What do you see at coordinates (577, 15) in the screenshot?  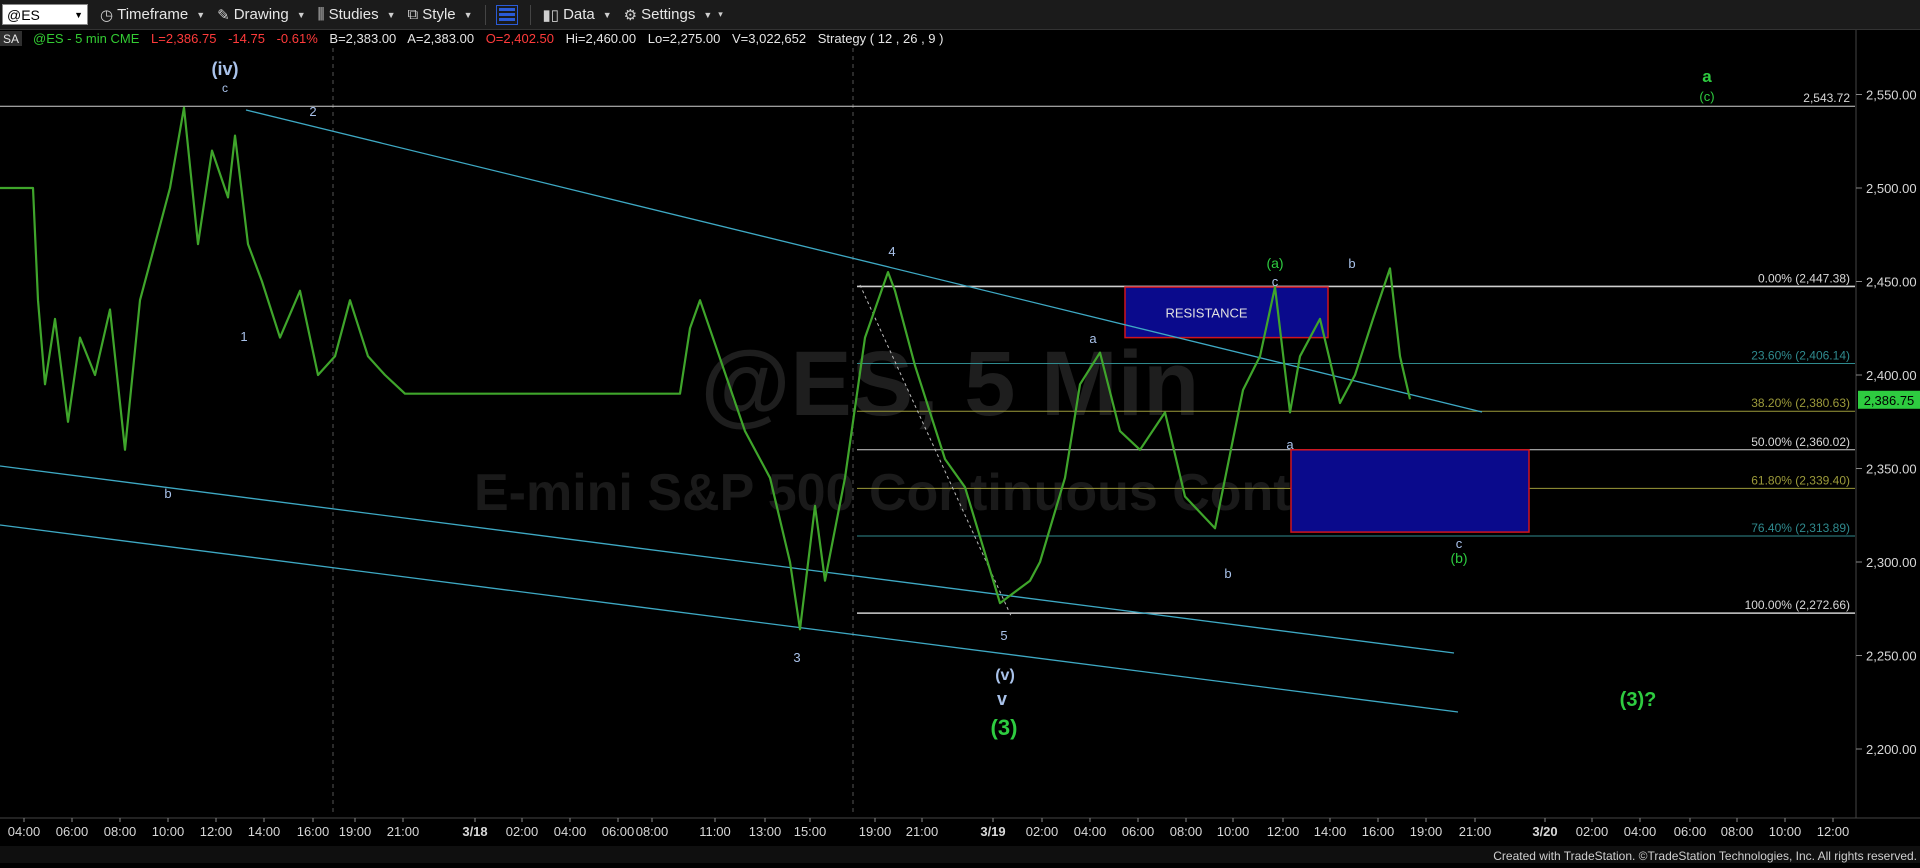 I see `data-menu: ▮▯ Data ▼` at bounding box center [577, 15].